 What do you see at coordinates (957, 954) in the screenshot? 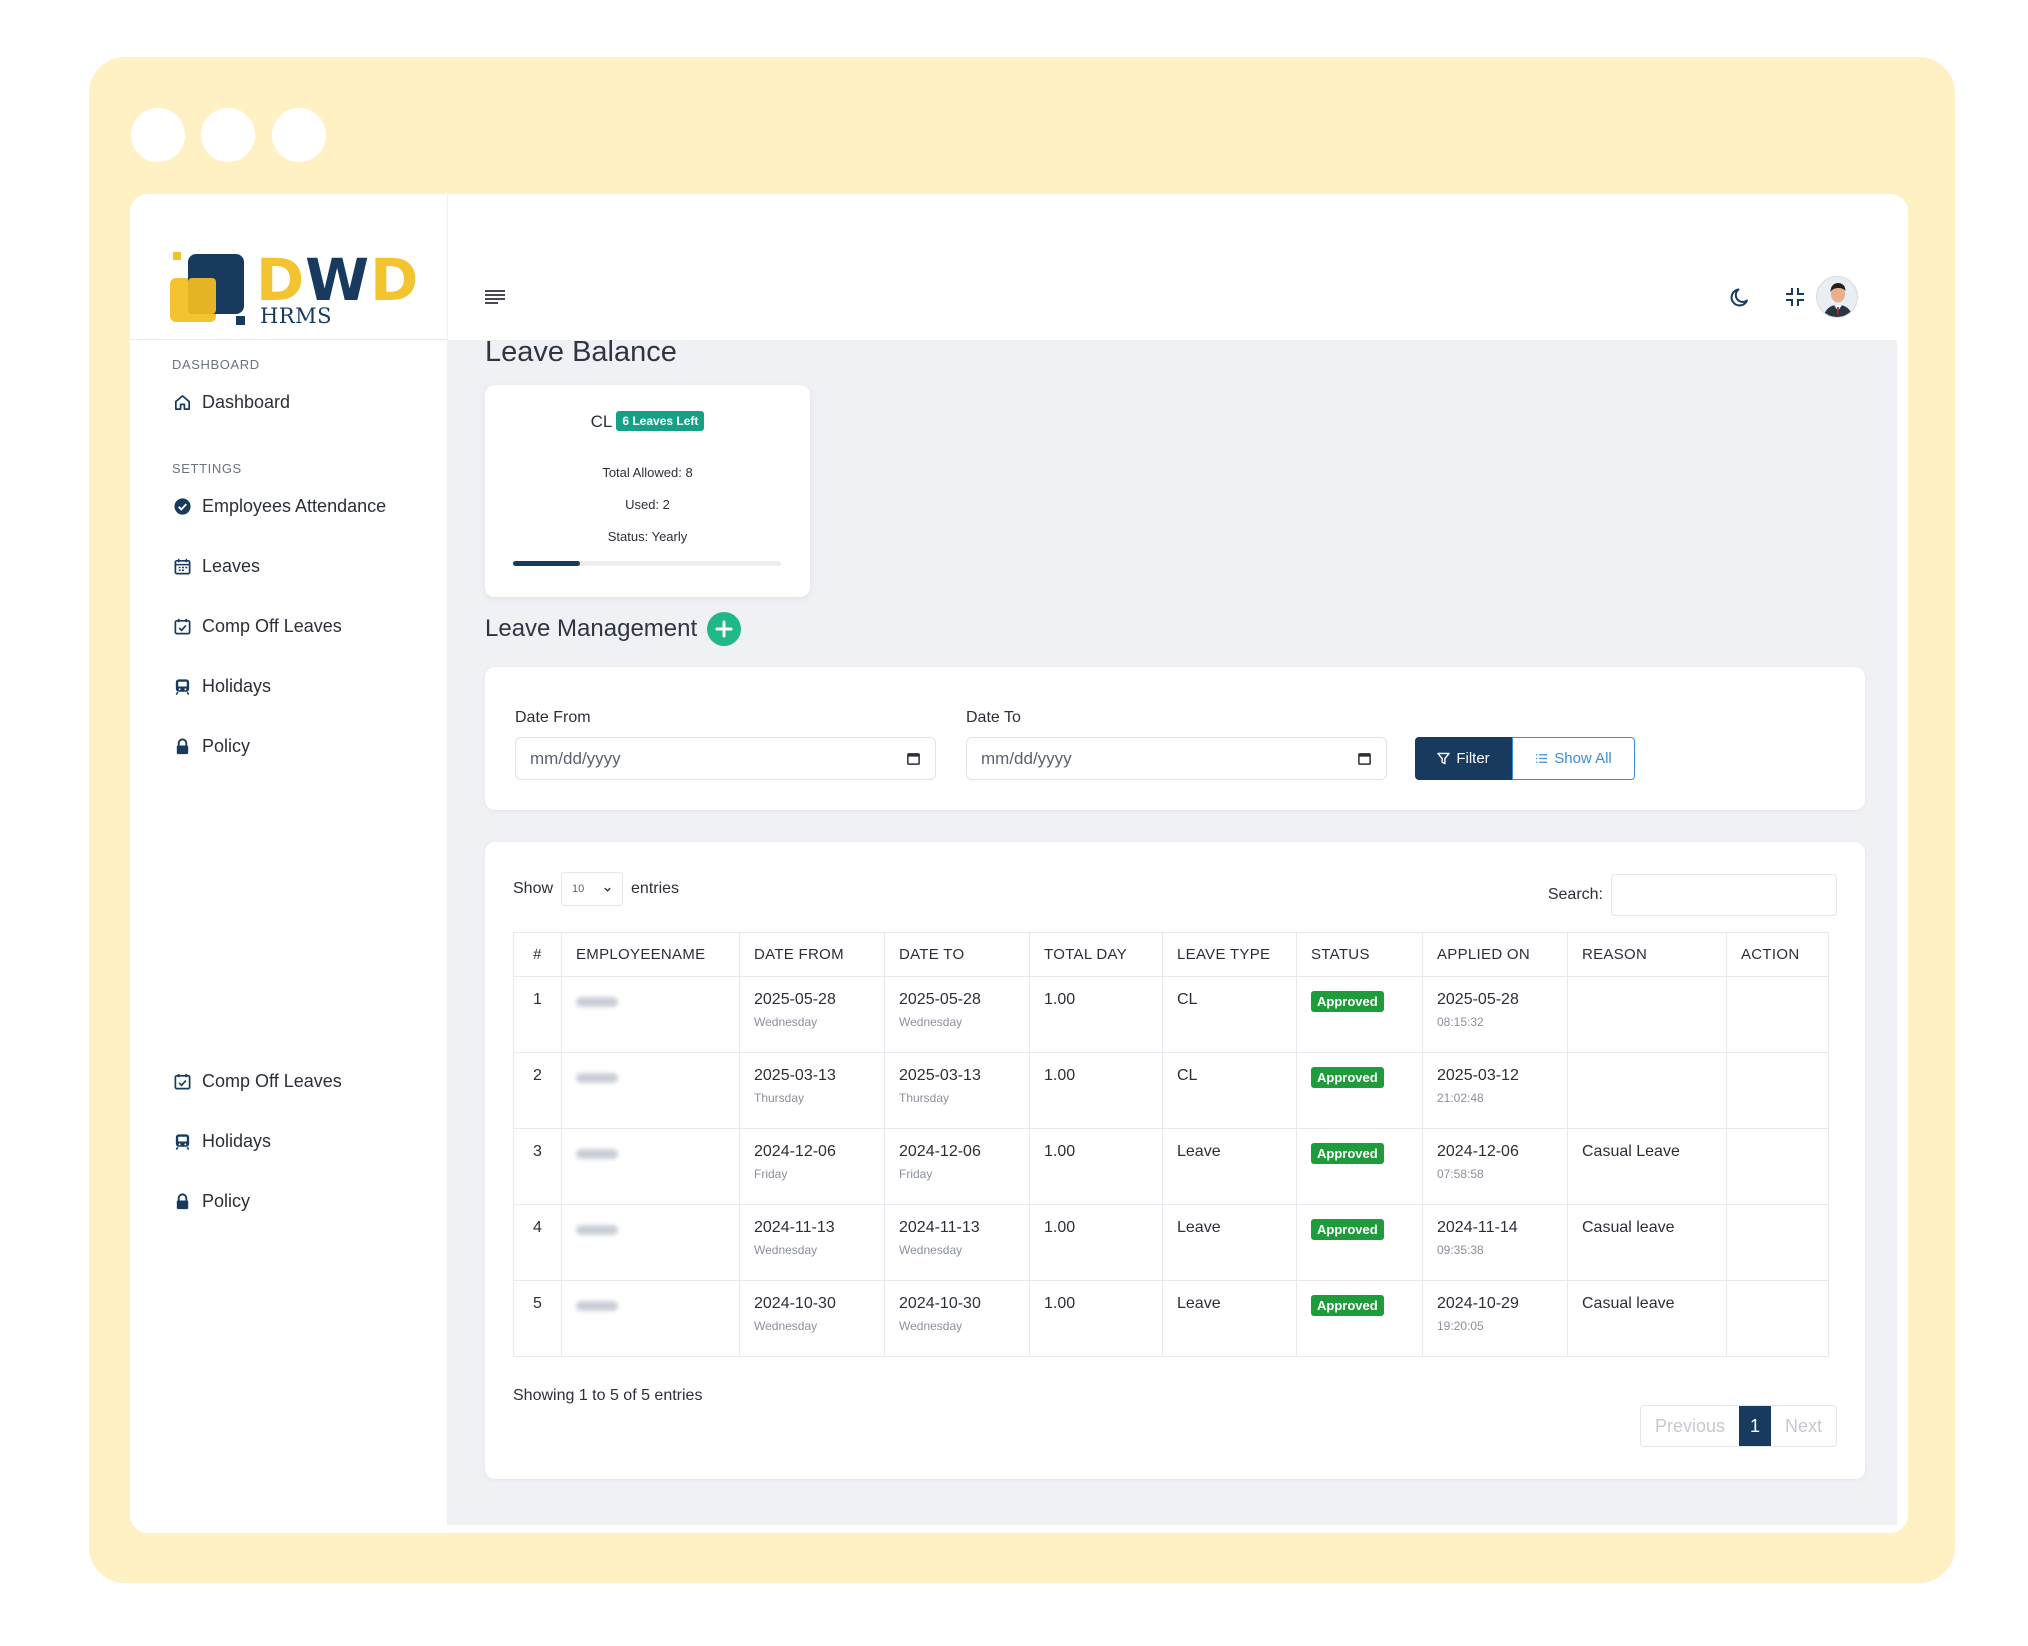
I see `column-header: DATE TO` at bounding box center [957, 954].